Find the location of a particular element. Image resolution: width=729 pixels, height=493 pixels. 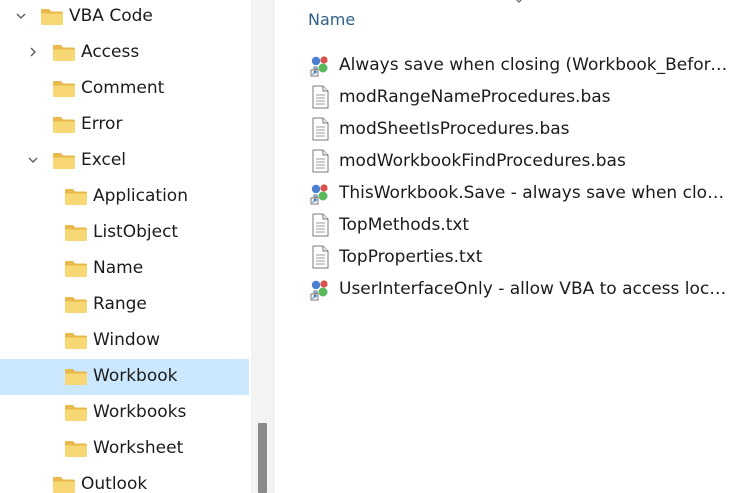

tree-item-label: Window is located at coordinates (127, 340).